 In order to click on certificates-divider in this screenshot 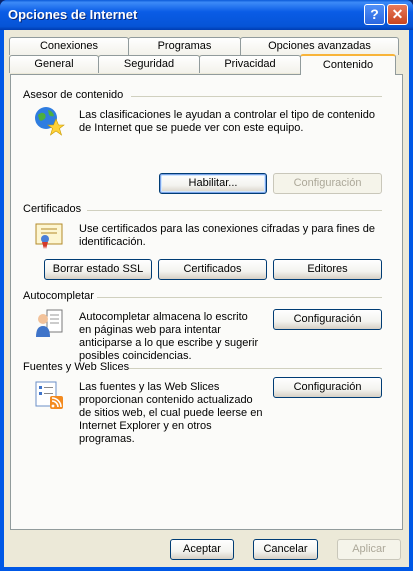, I will do `click(234, 210)`.